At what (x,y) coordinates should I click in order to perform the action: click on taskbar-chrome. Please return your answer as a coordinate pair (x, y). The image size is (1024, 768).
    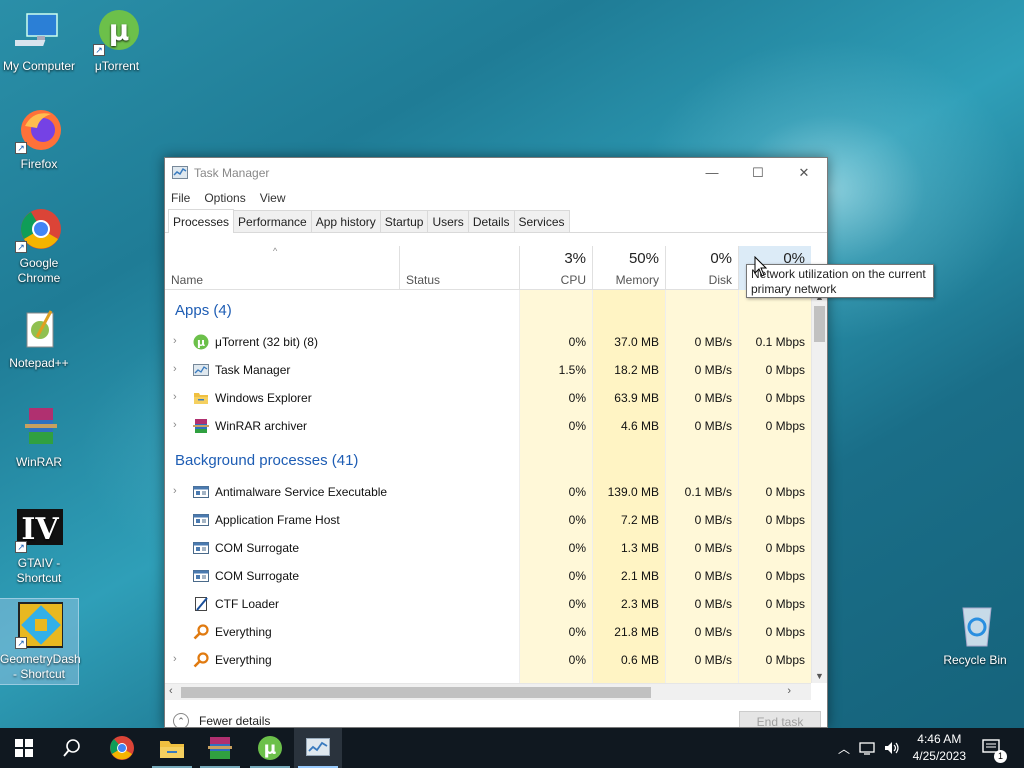
    Looking at the image, I should click on (122, 748).